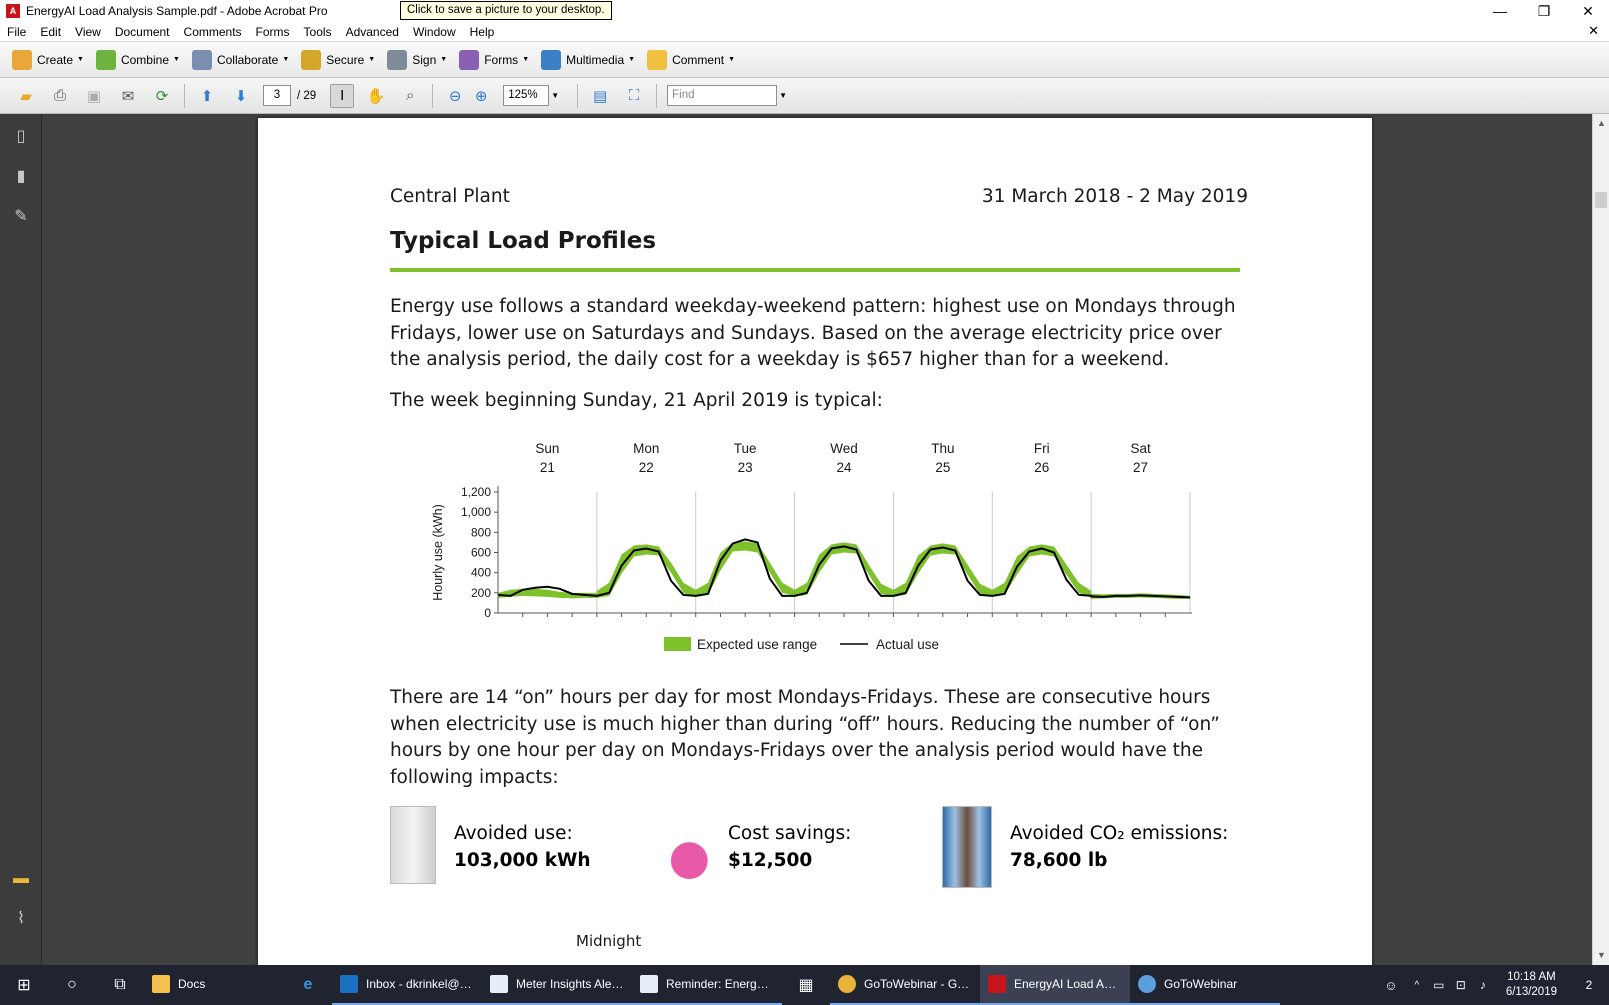 The image size is (1609, 1005). What do you see at coordinates (482, 32) in the screenshot?
I see `menu-help: Help` at bounding box center [482, 32].